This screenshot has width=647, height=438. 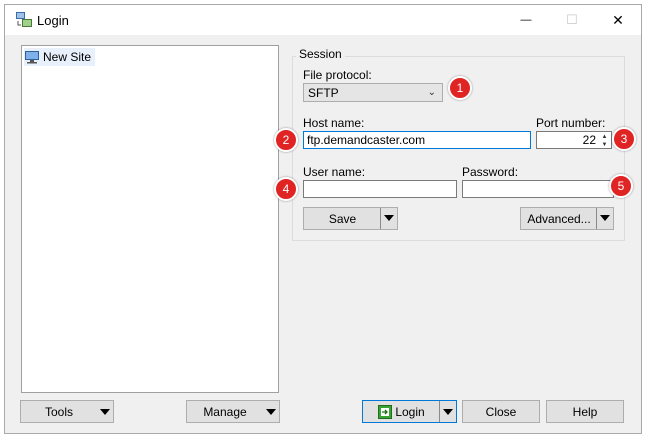 I want to click on close-button-label: Close, so click(x=501, y=411).